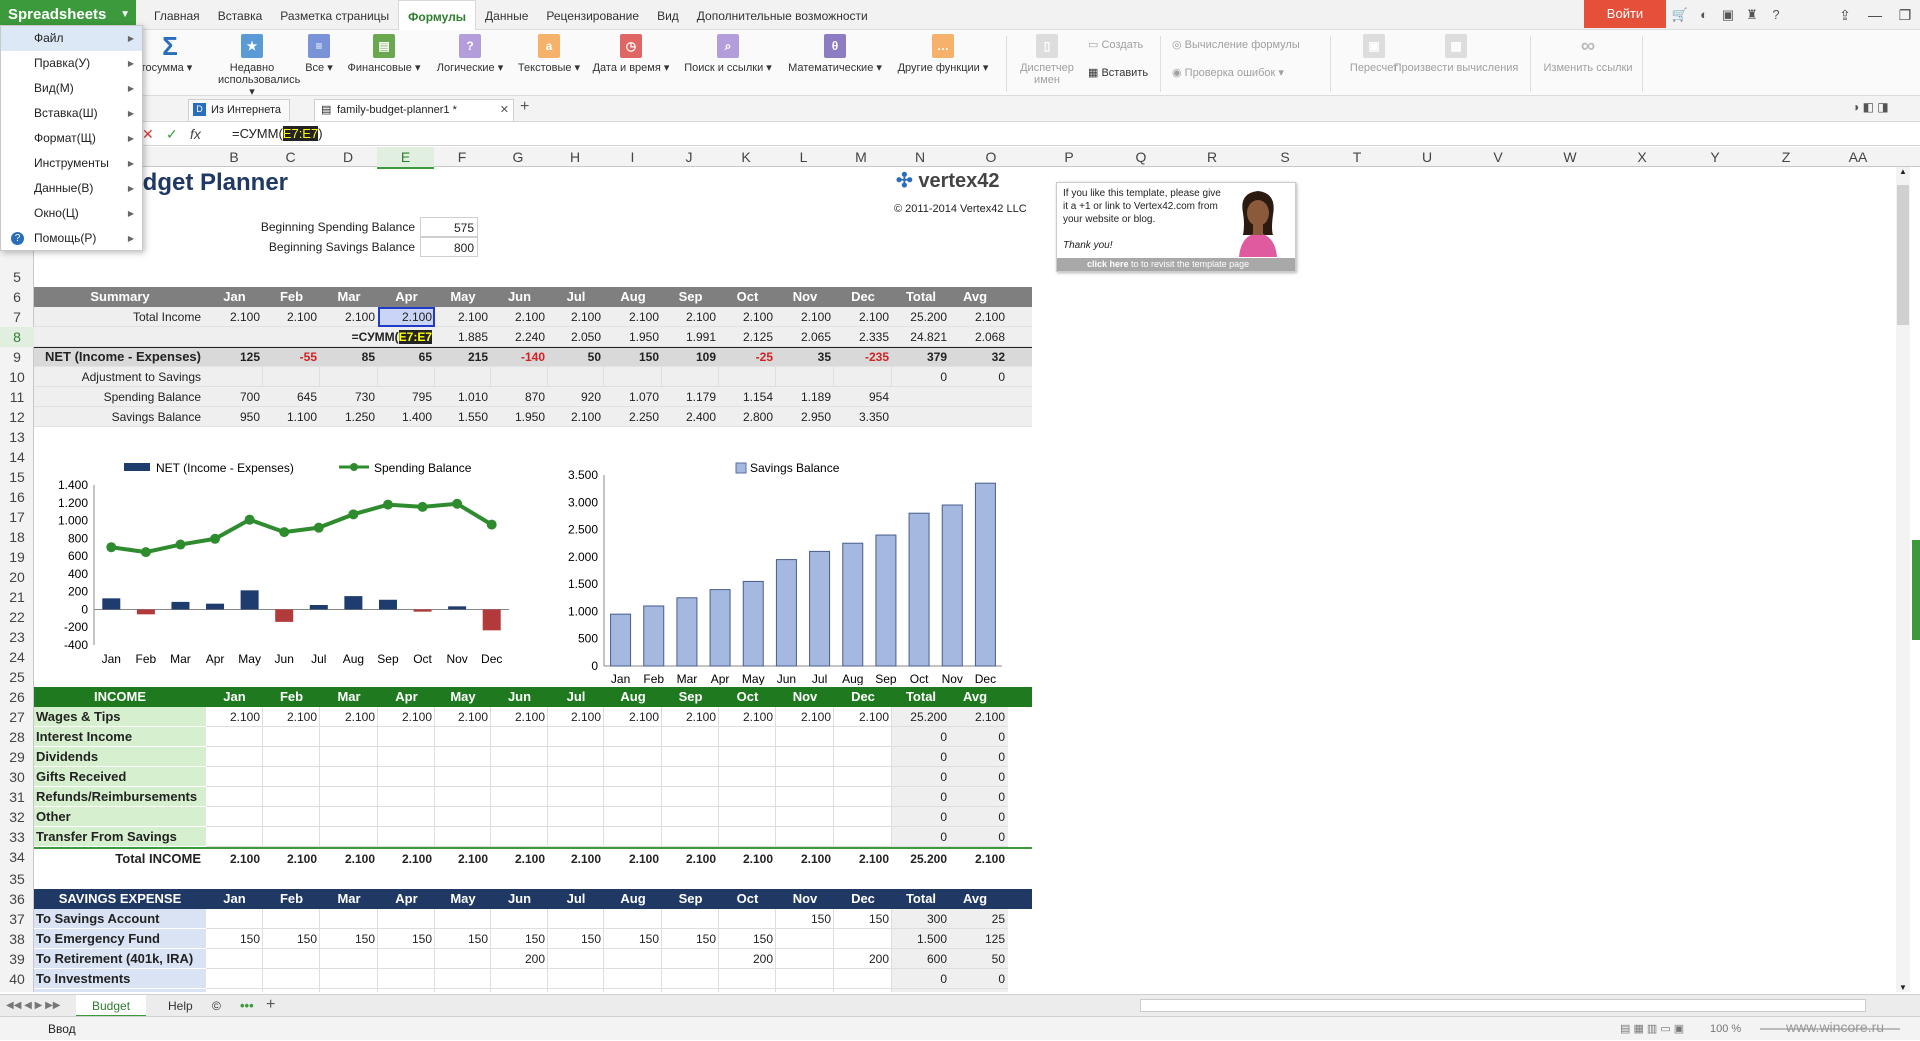 The height and width of the screenshot is (1041, 1920). I want to click on row-total: 600, so click(921, 959).